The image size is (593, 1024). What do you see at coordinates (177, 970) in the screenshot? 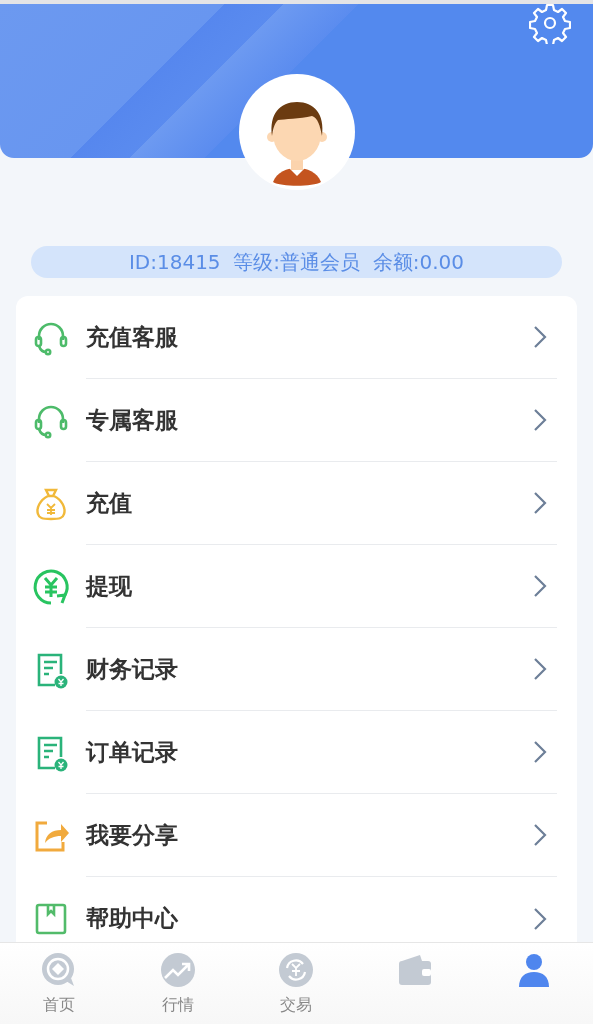
I see `trend-icon` at bounding box center [177, 970].